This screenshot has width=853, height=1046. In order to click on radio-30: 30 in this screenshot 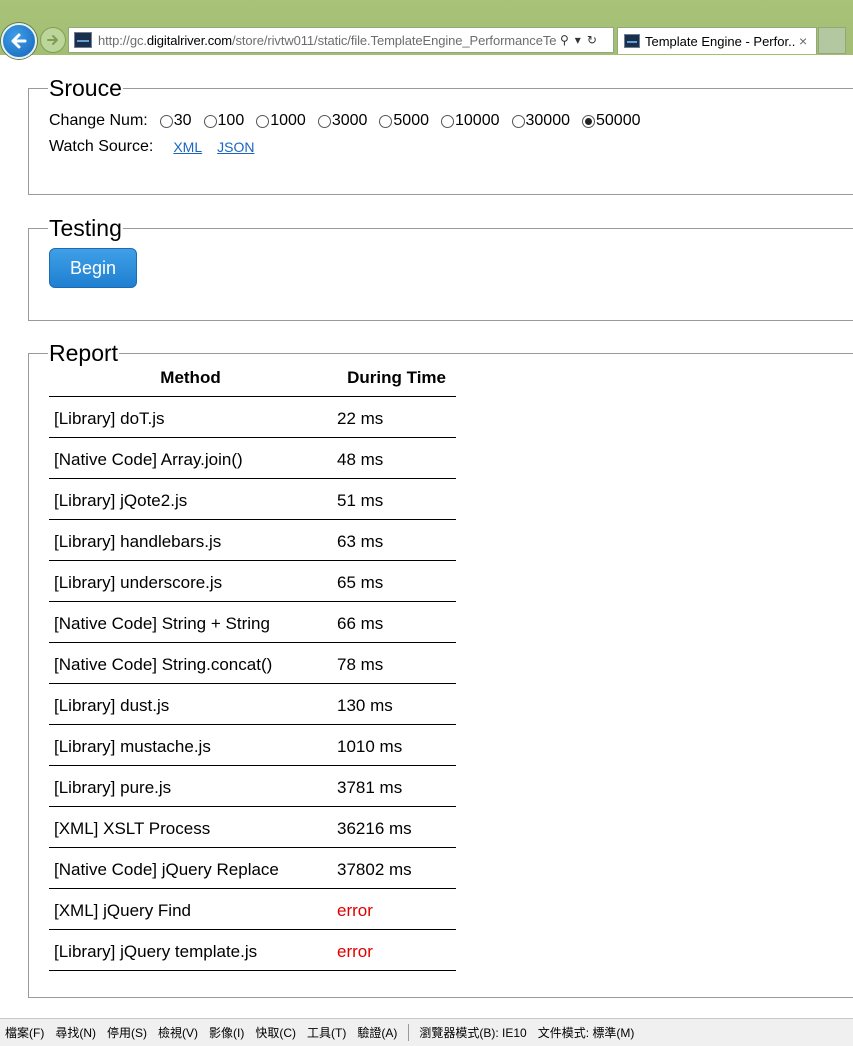, I will do `click(180, 121)`.